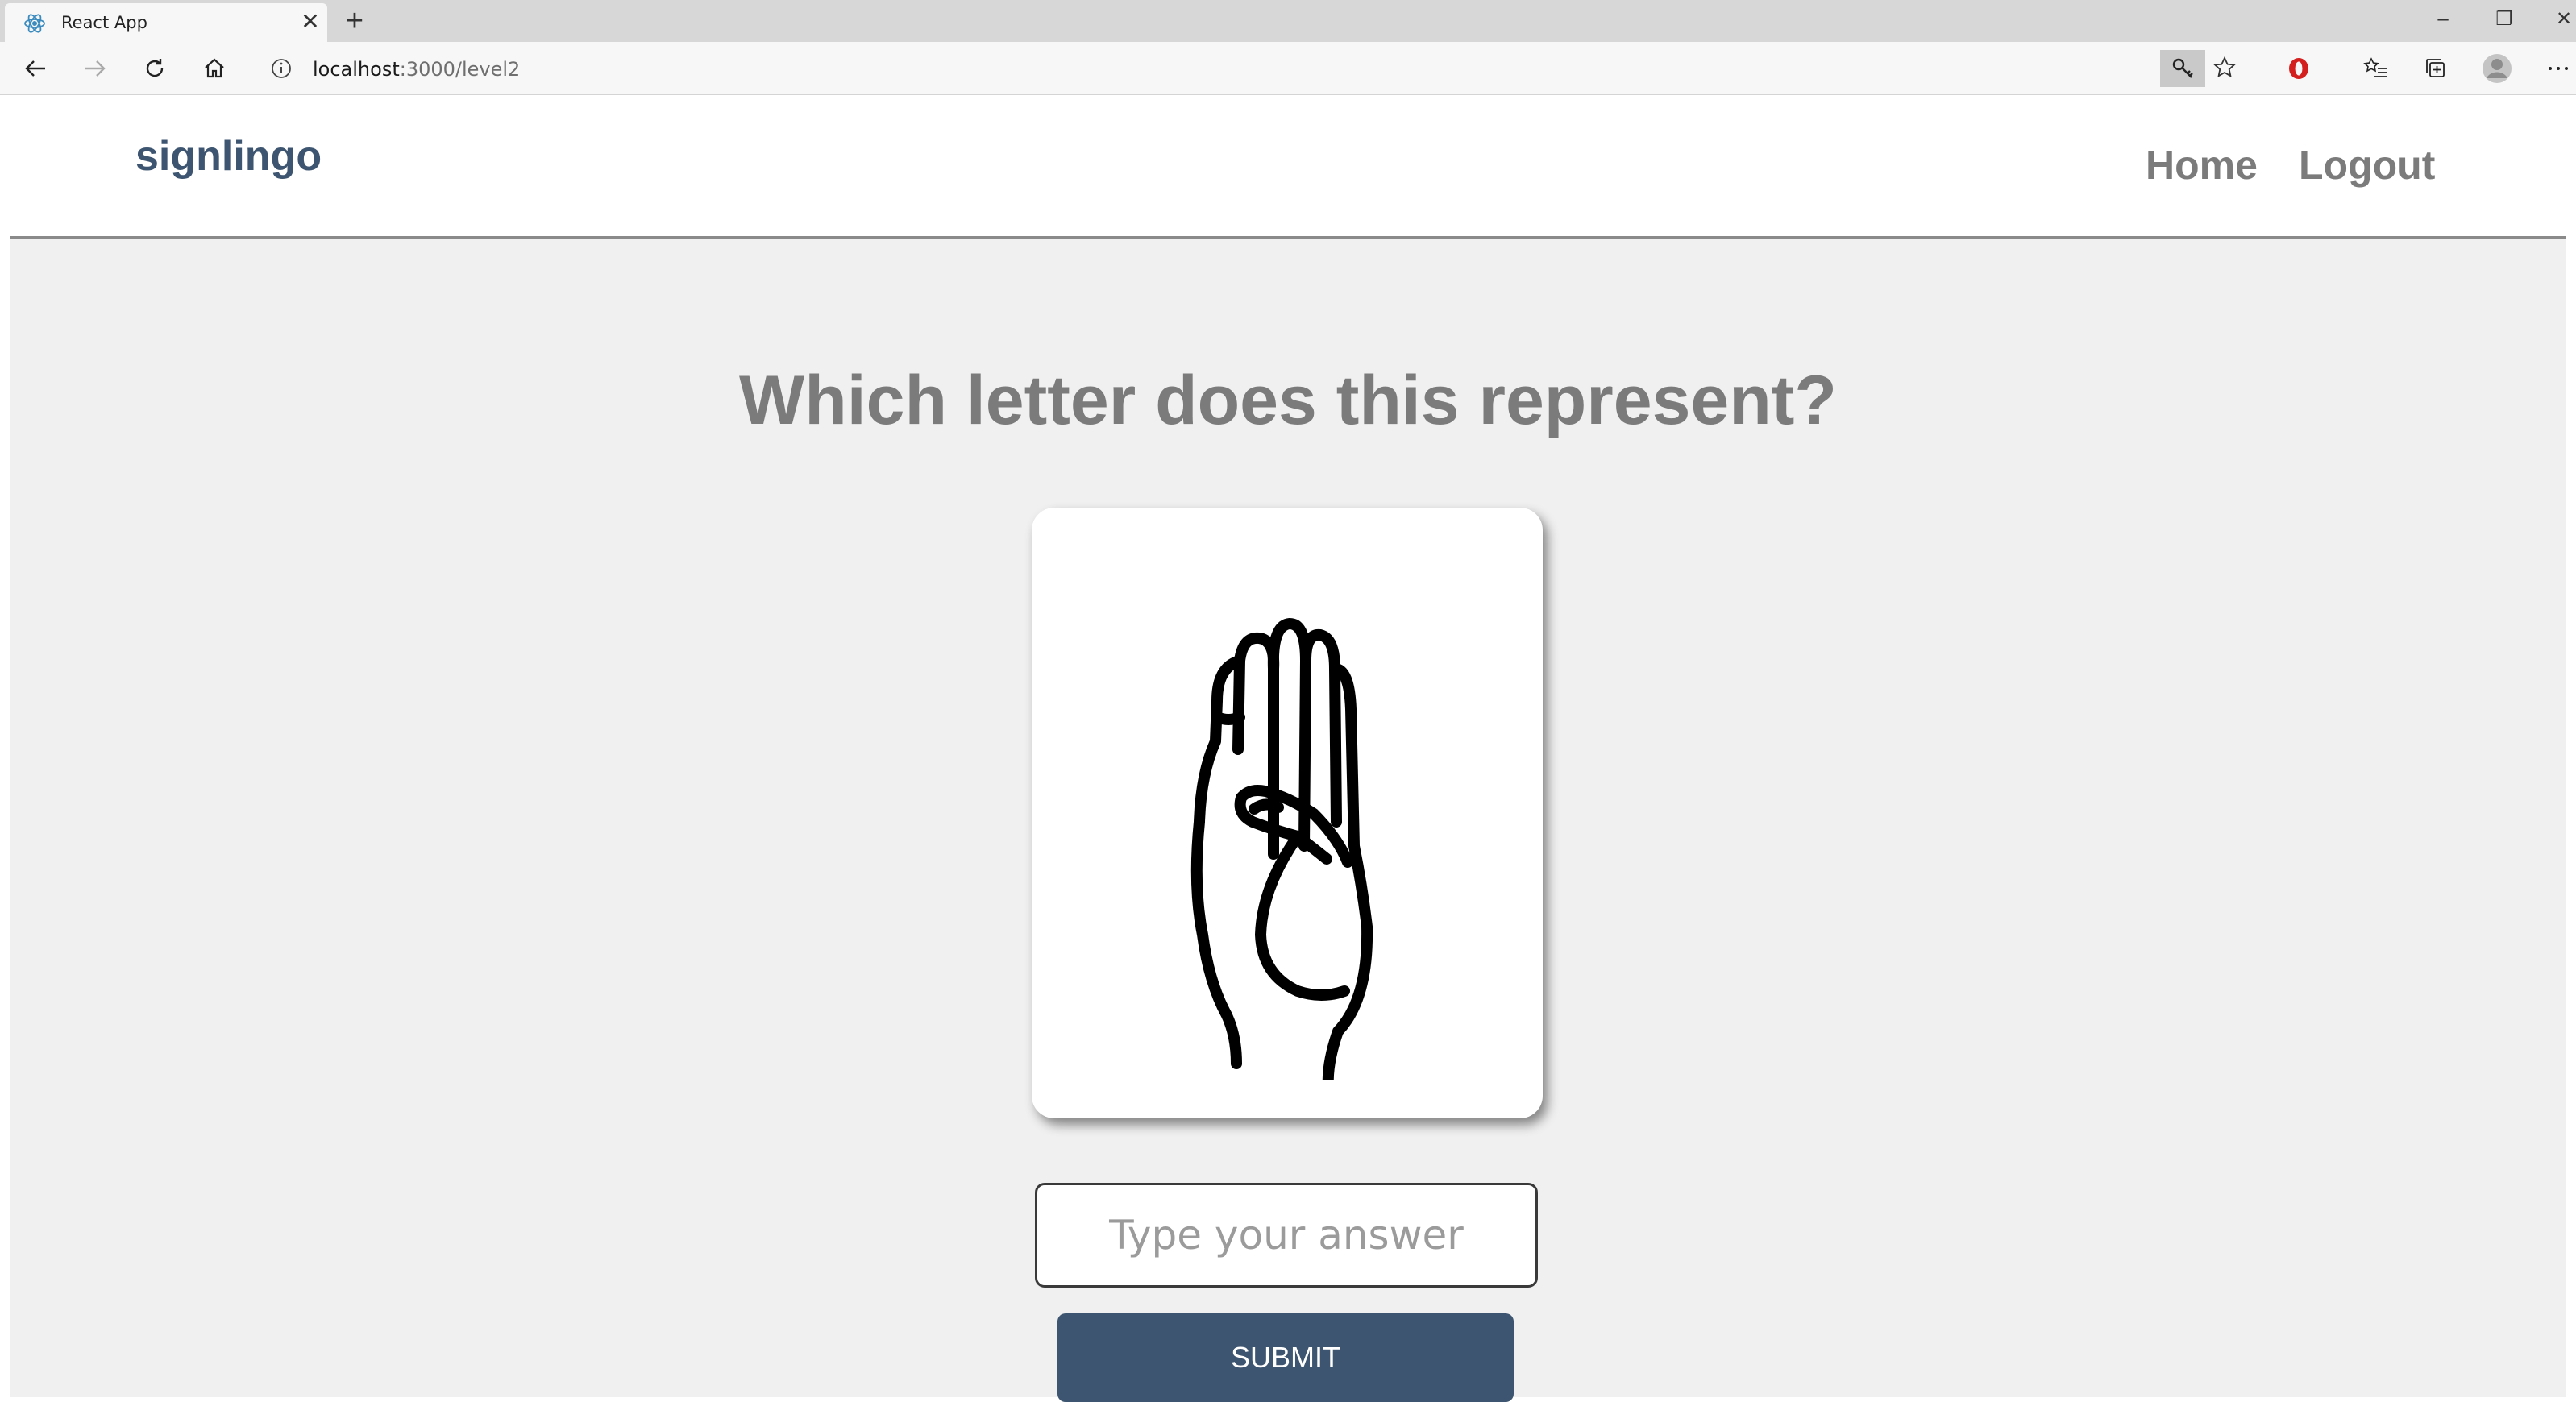 This screenshot has width=2576, height=1402. What do you see at coordinates (1285, 1357) in the screenshot?
I see `submit-button: SUBMIT` at bounding box center [1285, 1357].